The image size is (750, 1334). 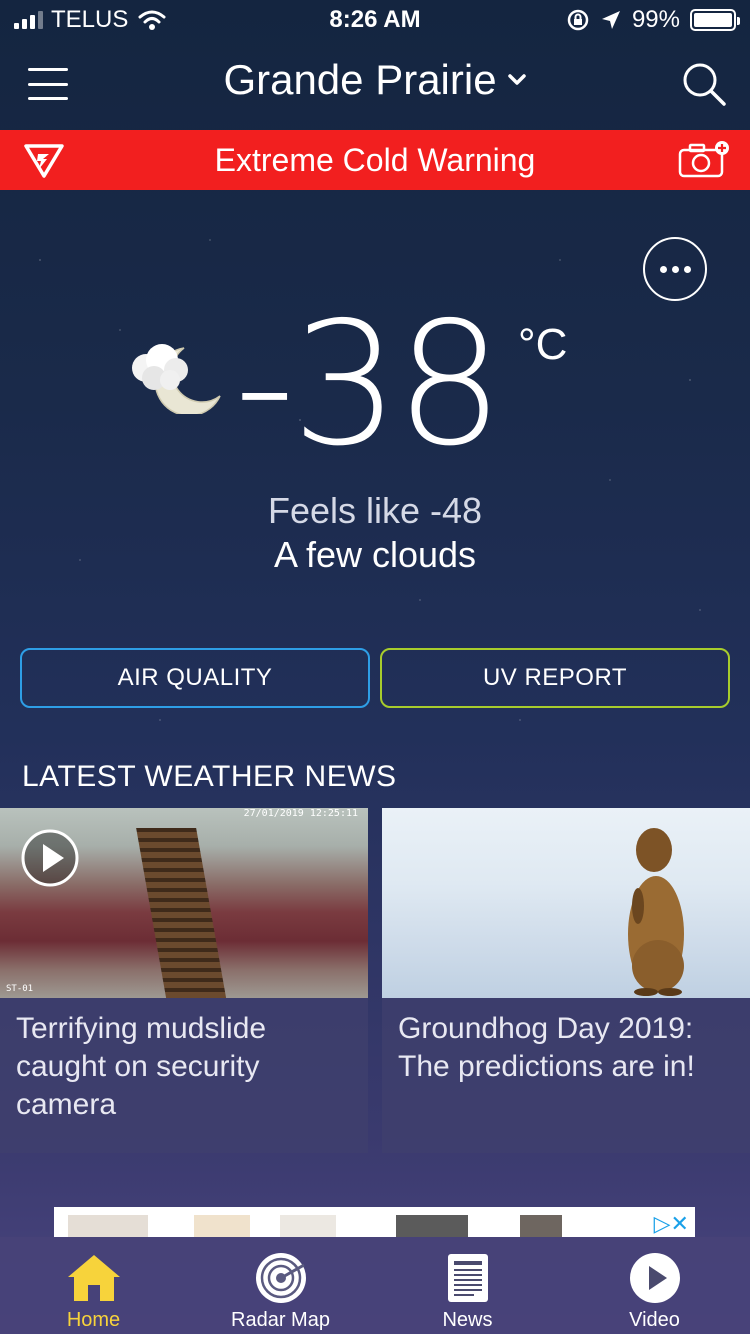 I want to click on tab-news: News, so click(x=467, y=1285).